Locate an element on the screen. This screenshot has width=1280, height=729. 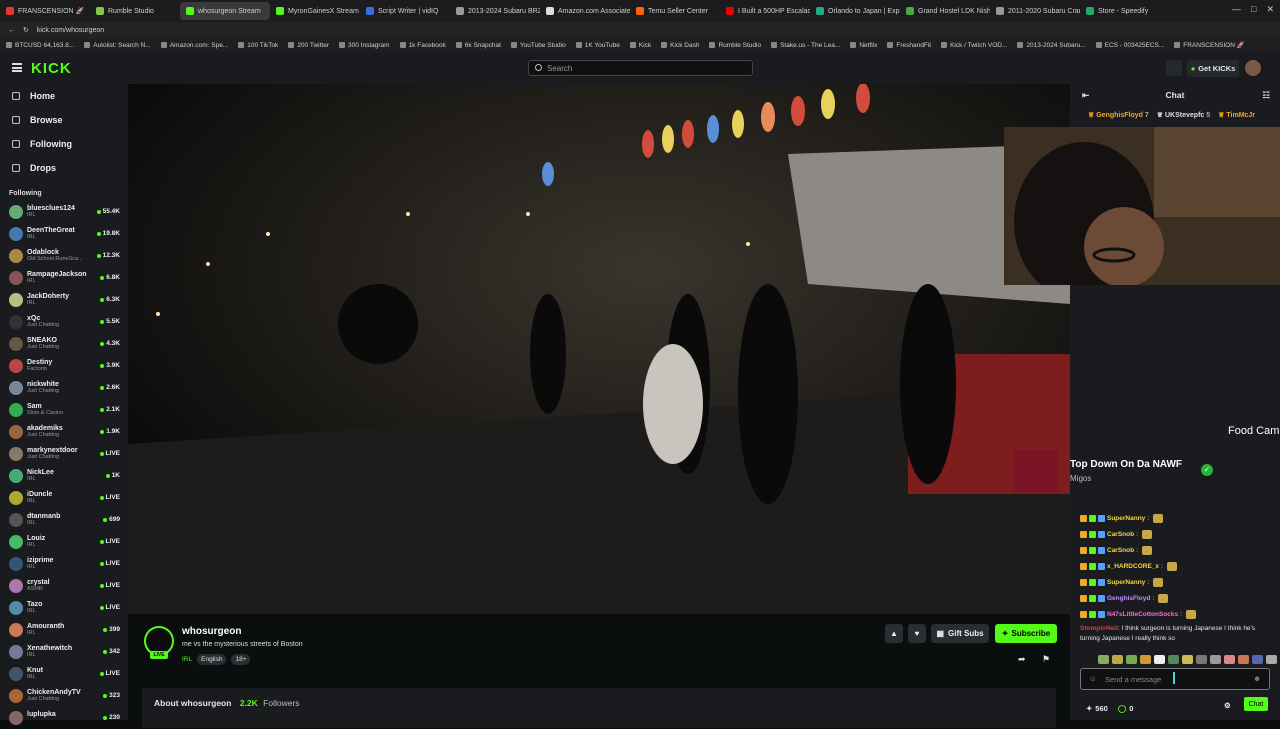
bookmark-item: FRANSCENSION 🚀 is located at coordinates (1209, 45).